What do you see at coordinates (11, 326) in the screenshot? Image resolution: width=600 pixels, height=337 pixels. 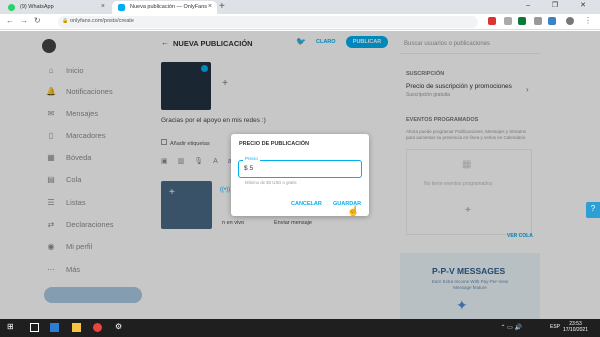 I see `windows-start-icon: ⊞` at bounding box center [11, 326].